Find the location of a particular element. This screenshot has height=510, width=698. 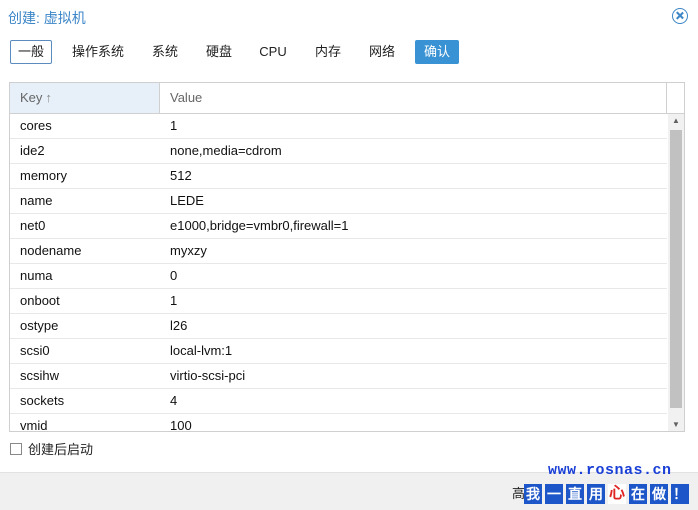

row-value: e1000,bridge=vmbr0,firewall=1 is located at coordinates (259, 225).